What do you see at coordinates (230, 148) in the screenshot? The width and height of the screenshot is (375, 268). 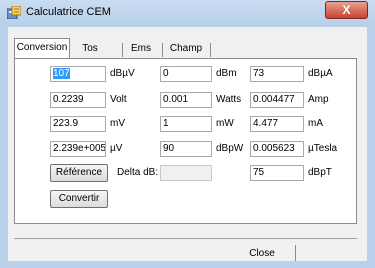 I see `dbpw-unit: dBpW` at bounding box center [230, 148].